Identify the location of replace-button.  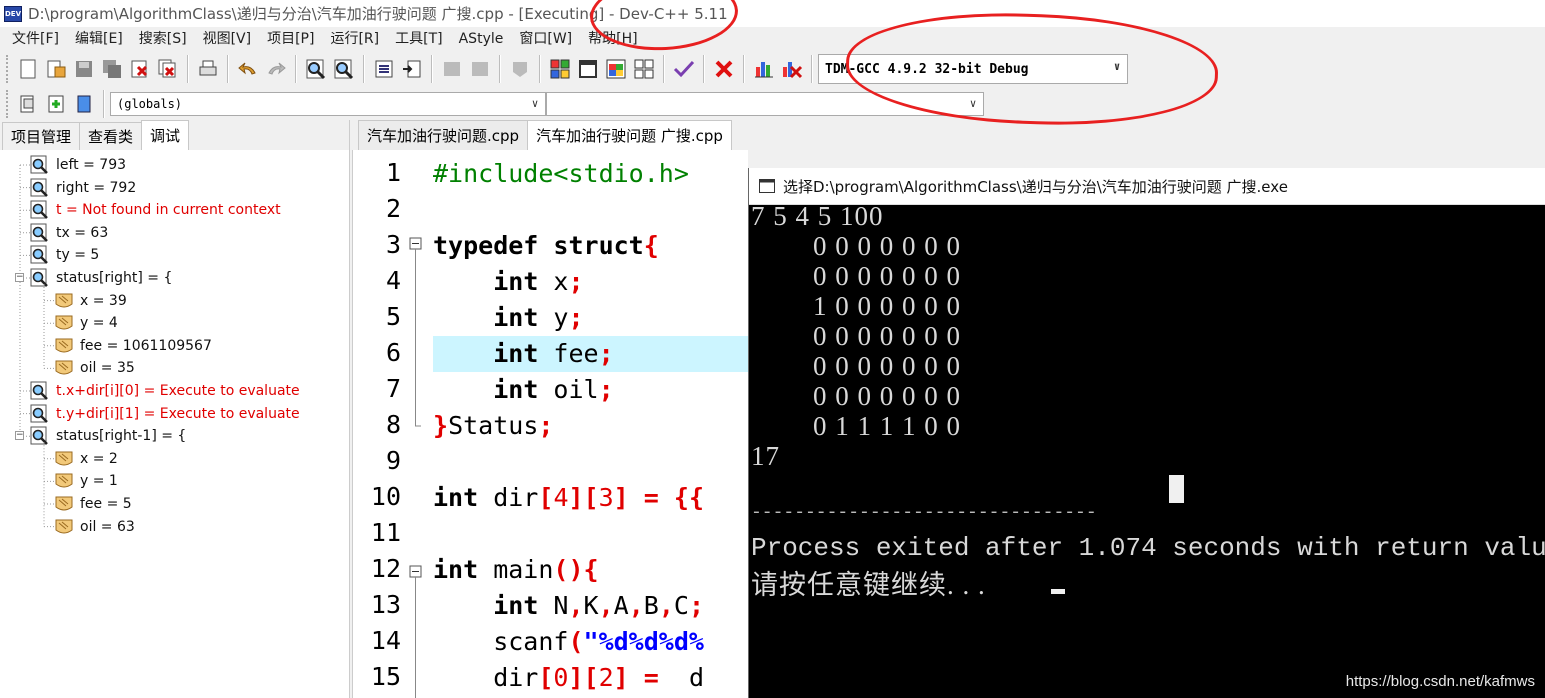
(344, 69).